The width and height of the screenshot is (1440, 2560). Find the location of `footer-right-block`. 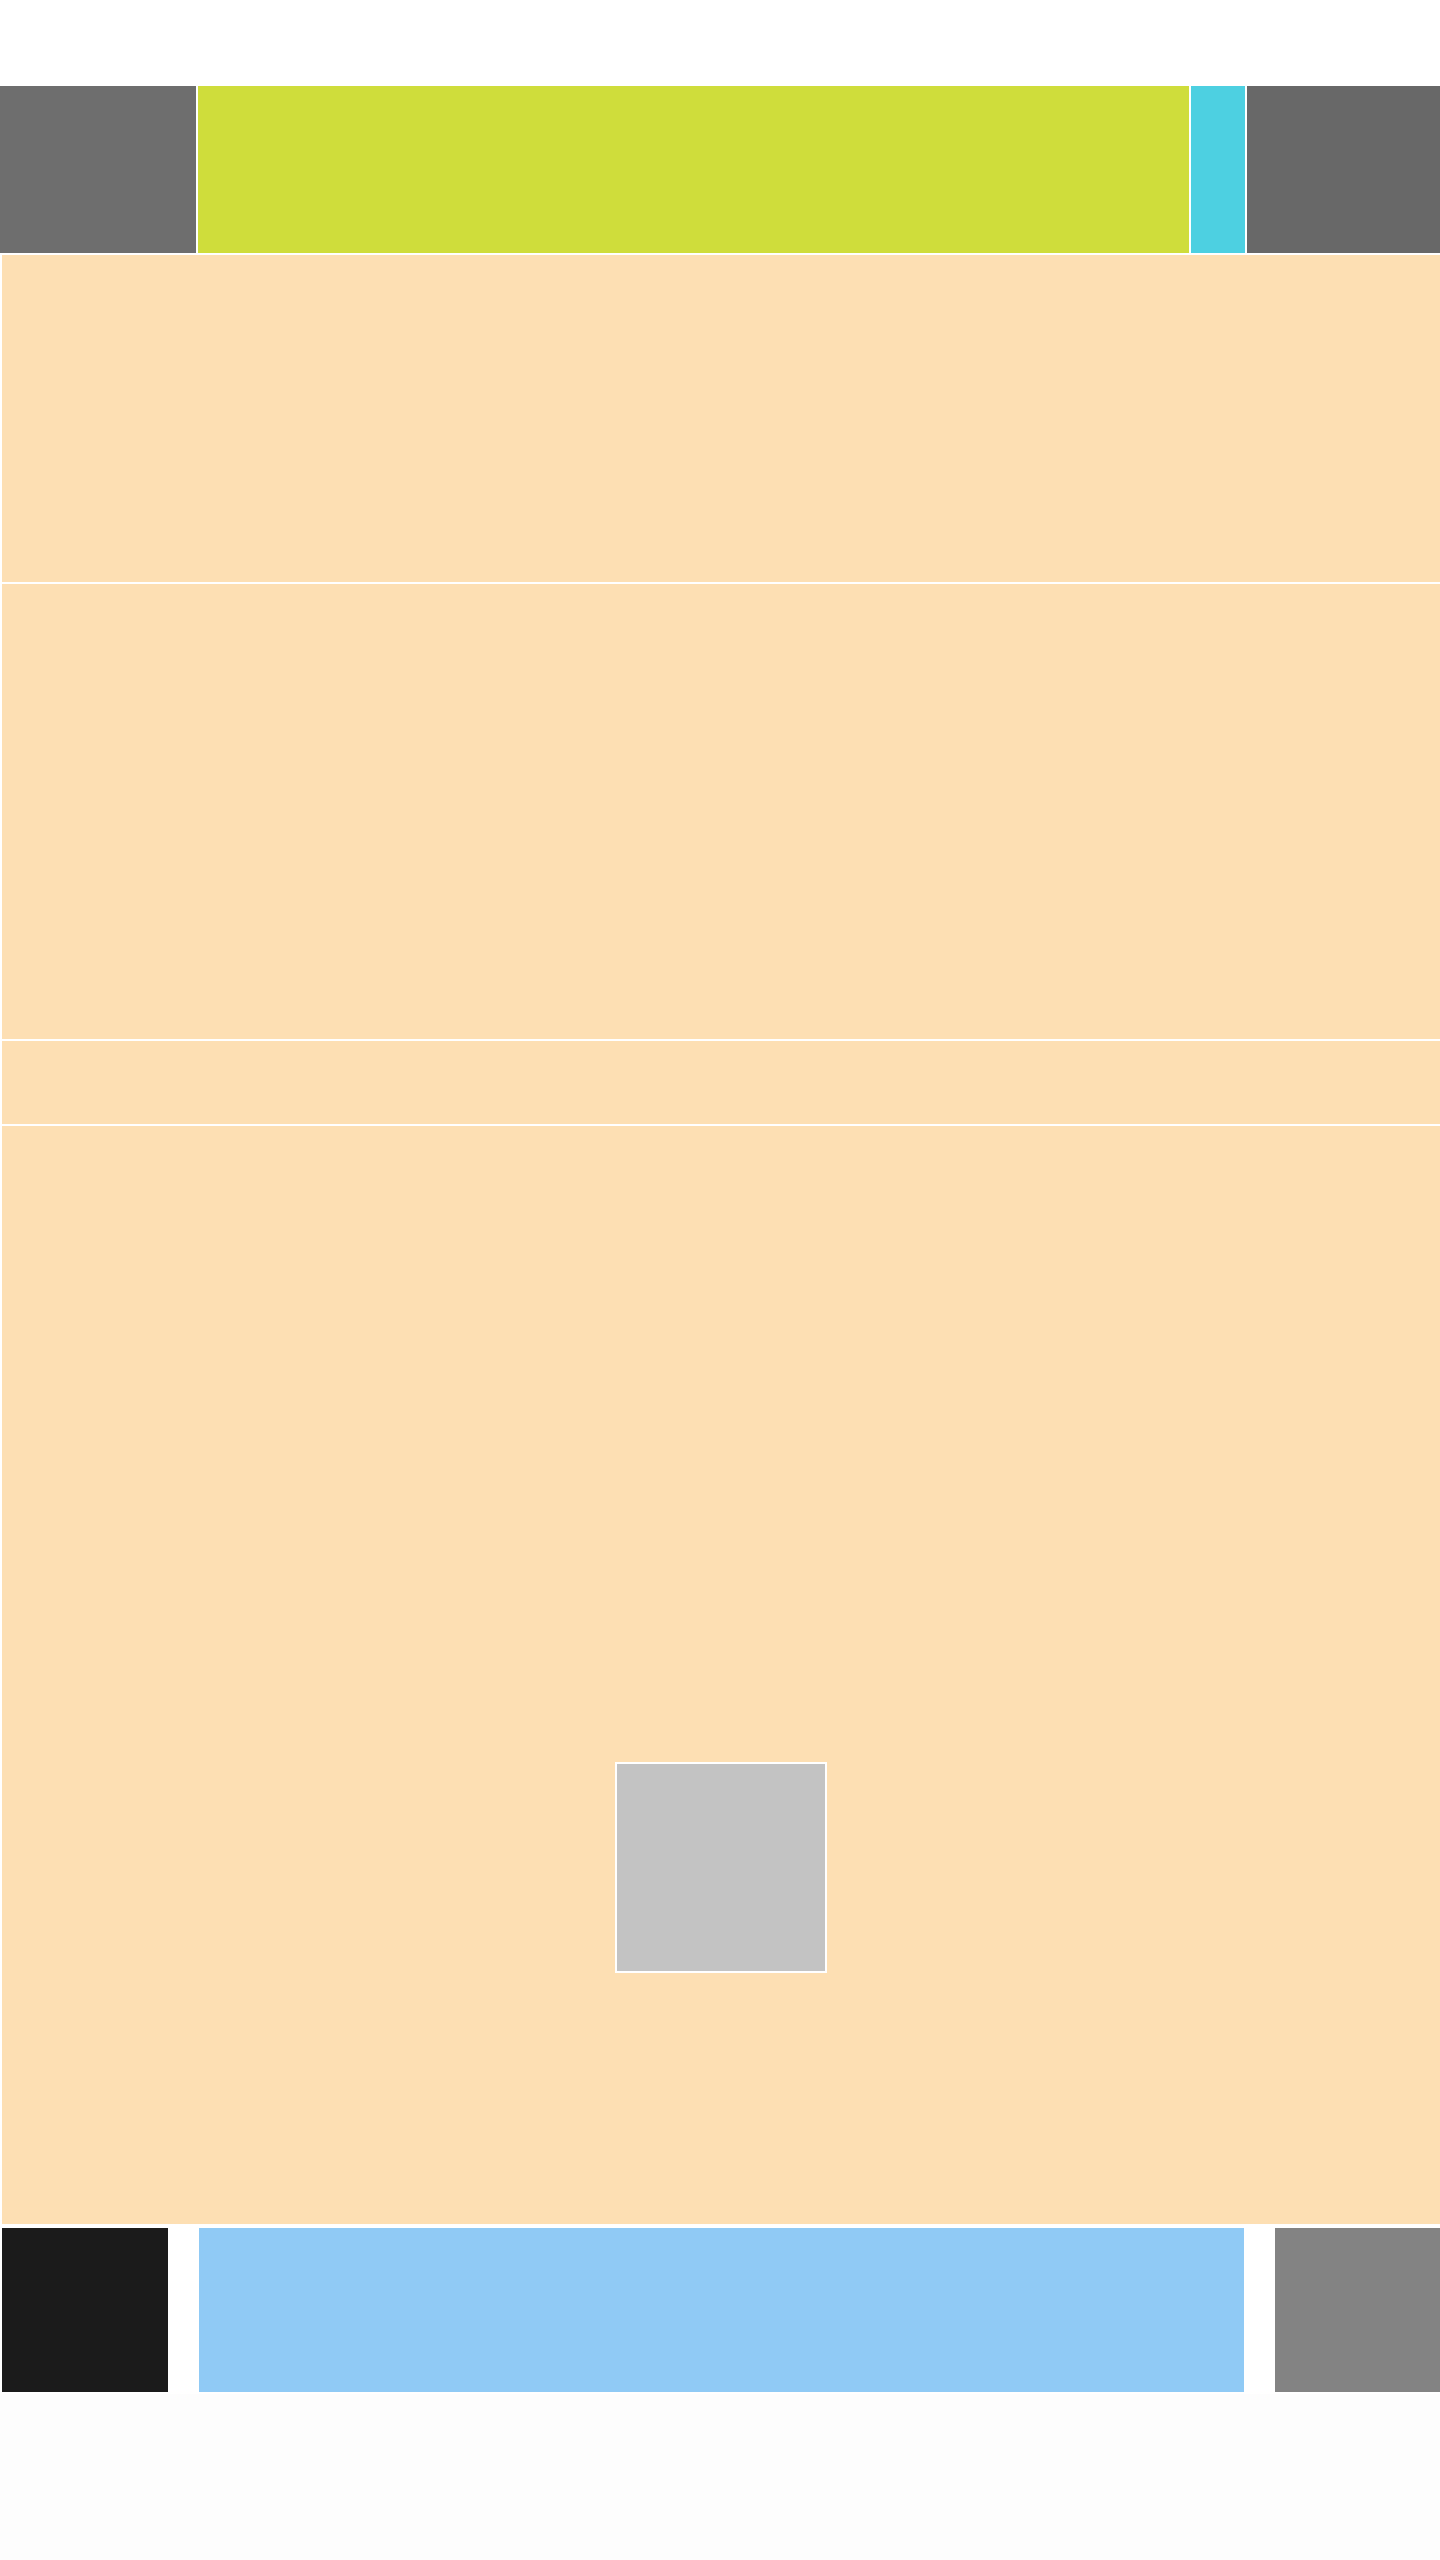

footer-right-block is located at coordinates (1357, 2310).